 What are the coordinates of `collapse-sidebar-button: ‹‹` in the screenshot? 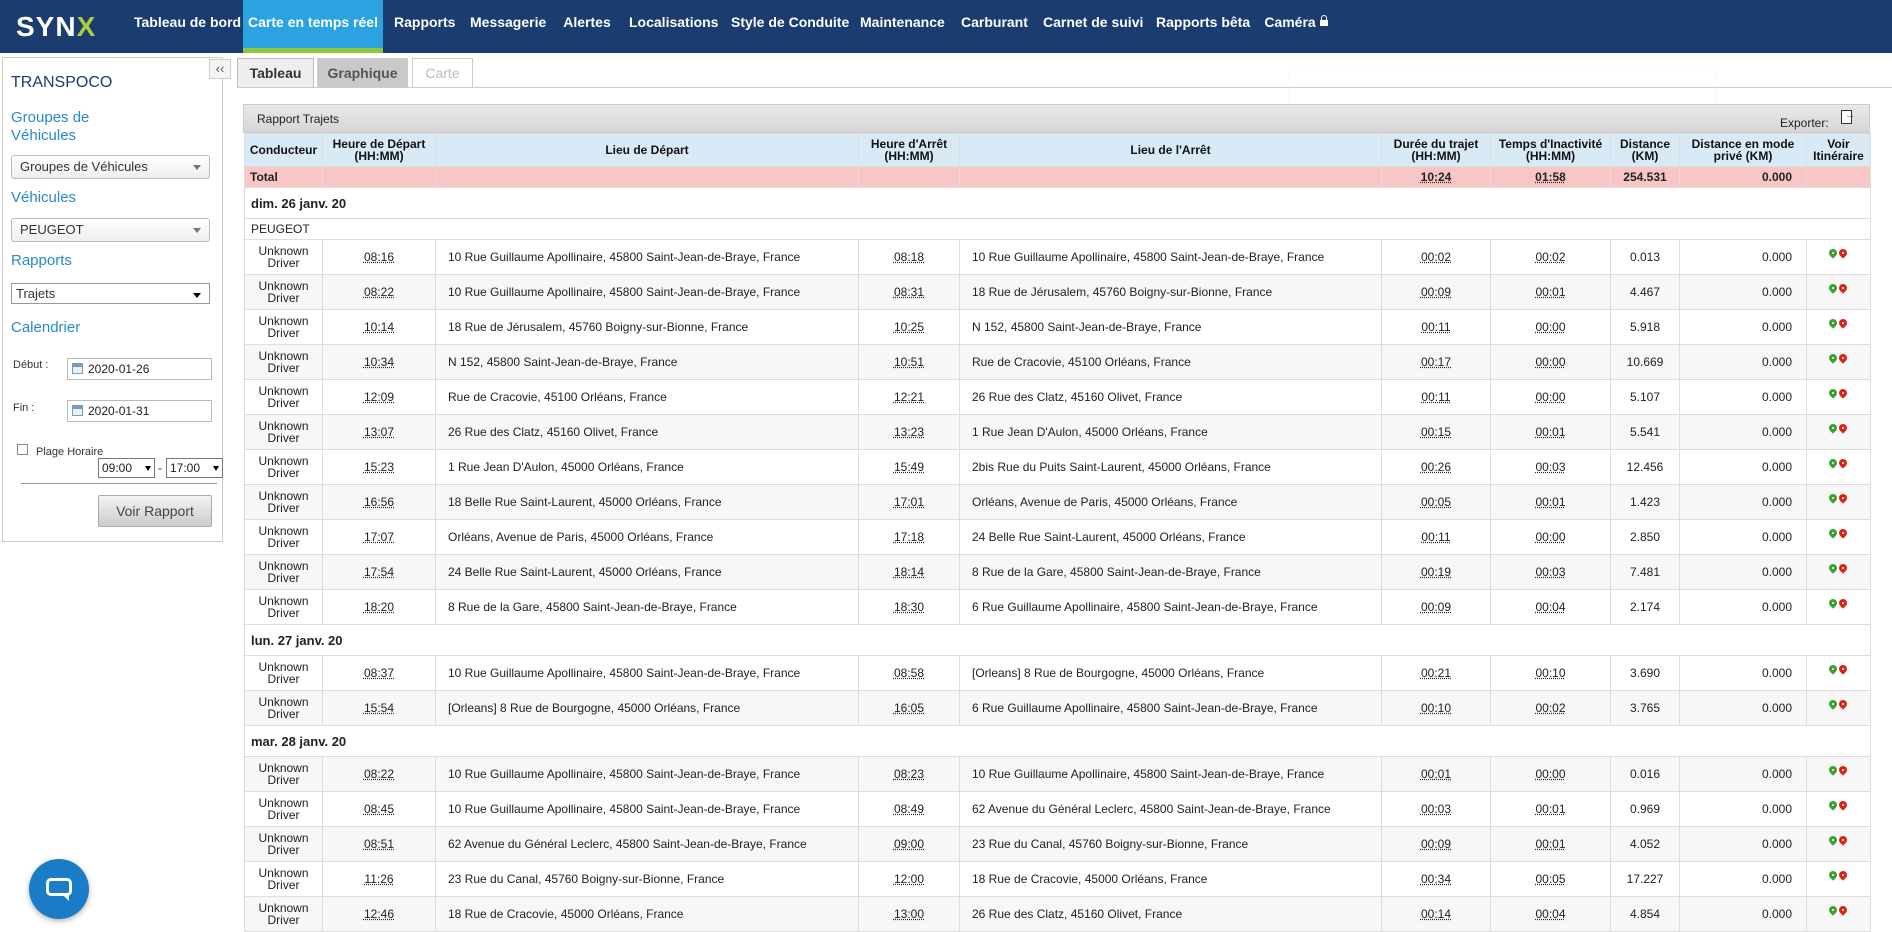 It's located at (220, 69).